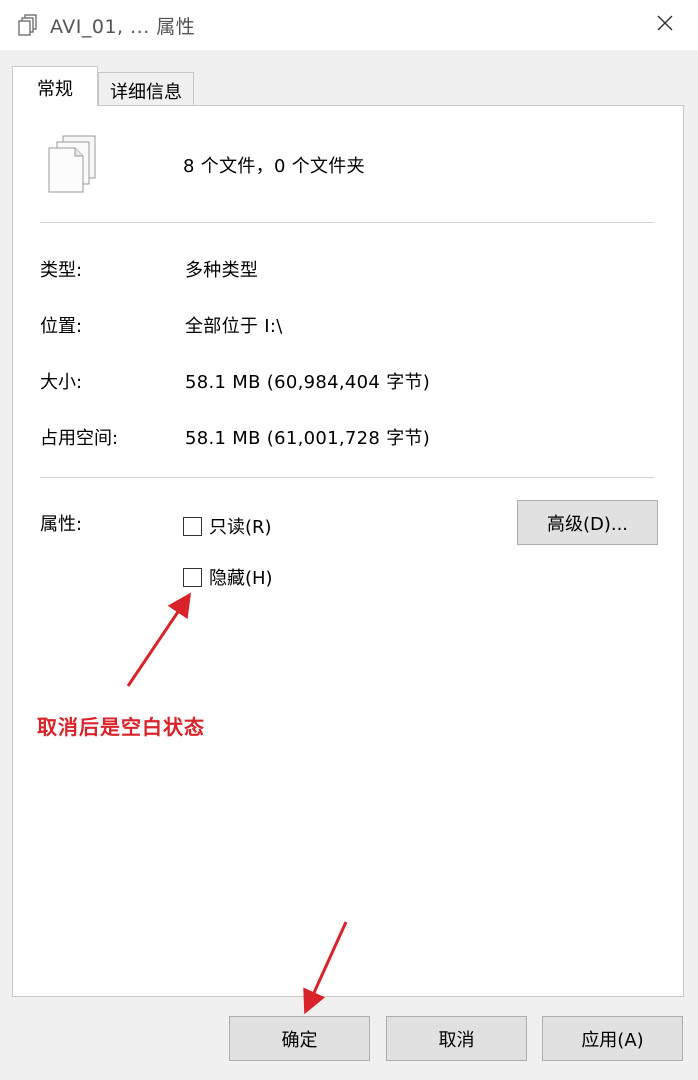  I want to click on readonly-checkbox-row: 只读(R), so click(227, 526).